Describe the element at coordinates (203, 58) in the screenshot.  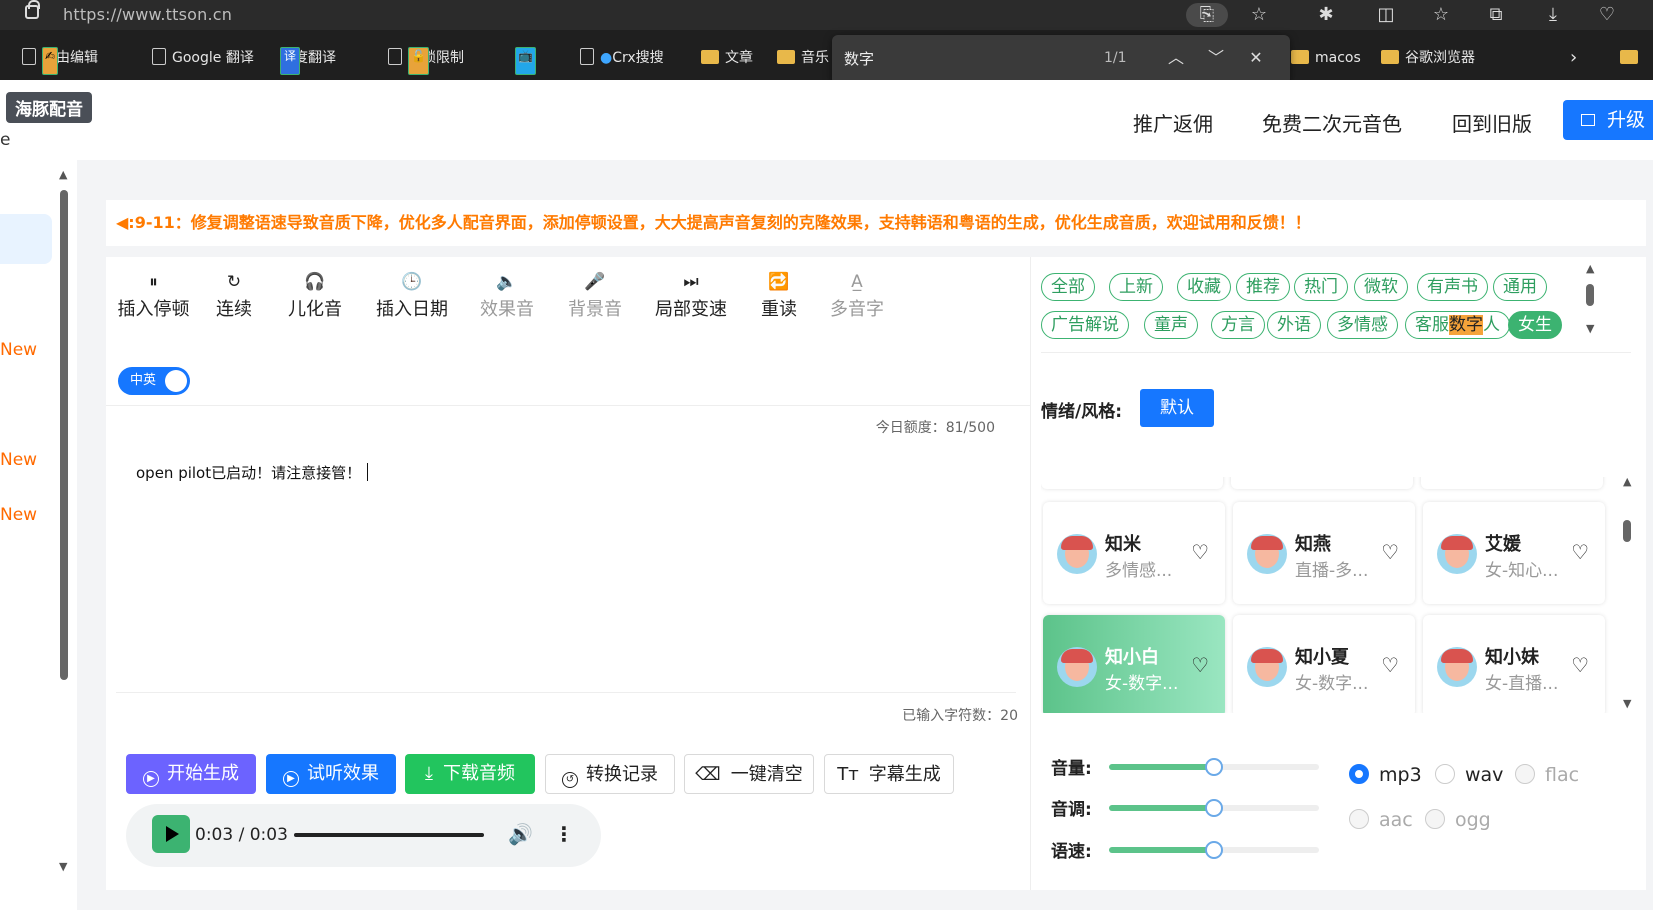
I see `bookmark-item: Google 翻译` at that location.